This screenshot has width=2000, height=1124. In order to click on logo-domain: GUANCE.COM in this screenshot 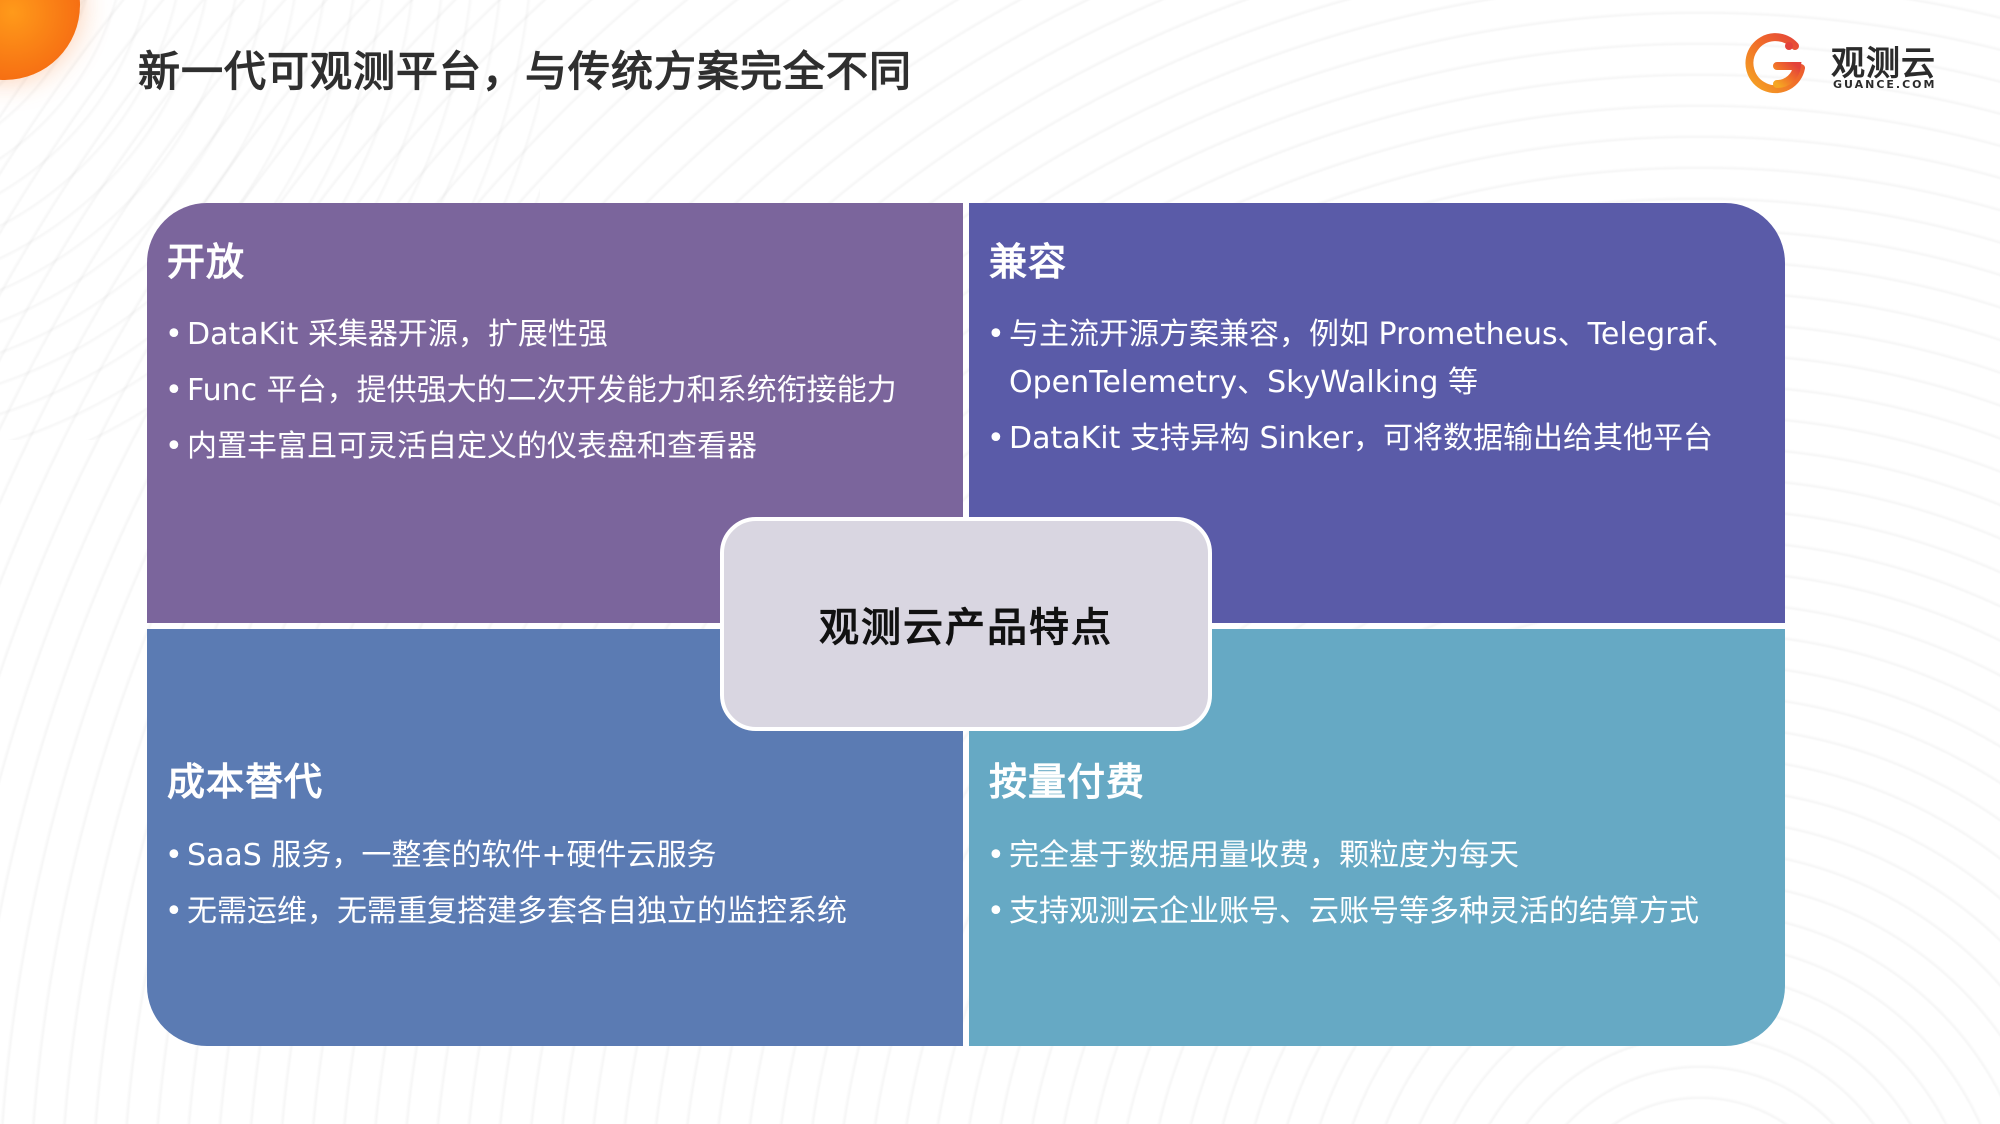, I will do `click(1885, 84)`.